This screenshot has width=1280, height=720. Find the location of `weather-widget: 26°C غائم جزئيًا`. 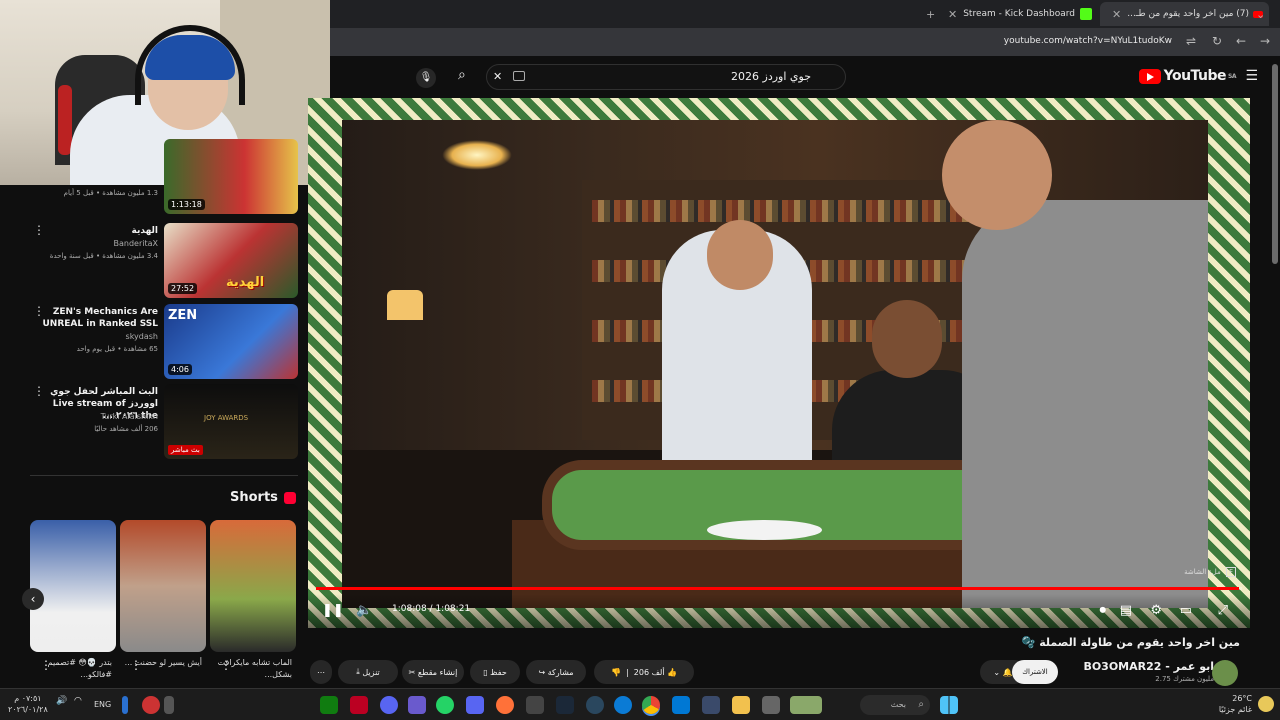

weather-widget: 26°C غائم جزئيًا is located at coordinates (1235, 704).